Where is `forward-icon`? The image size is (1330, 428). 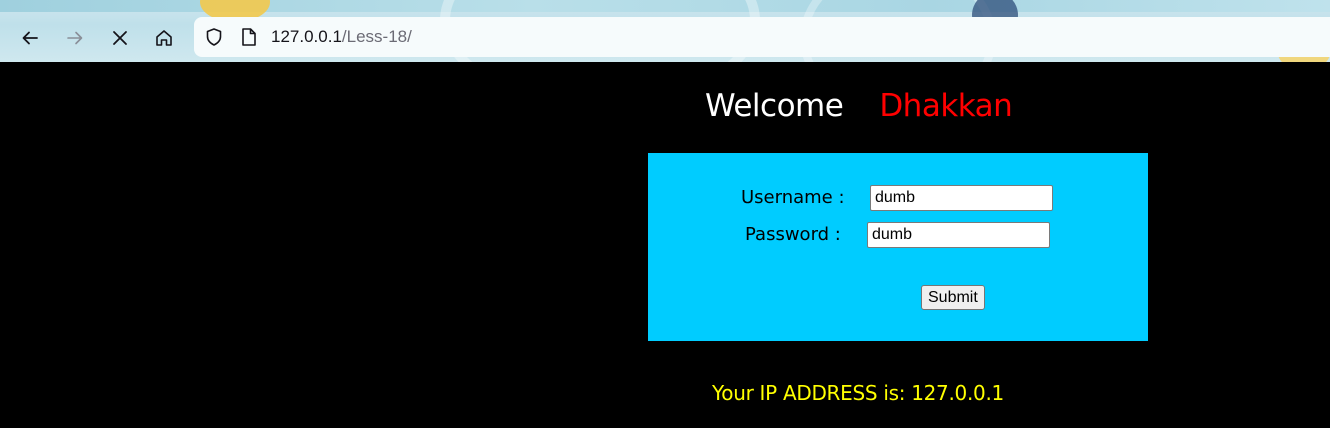
forward-icon is located at coordinates (75, 38).